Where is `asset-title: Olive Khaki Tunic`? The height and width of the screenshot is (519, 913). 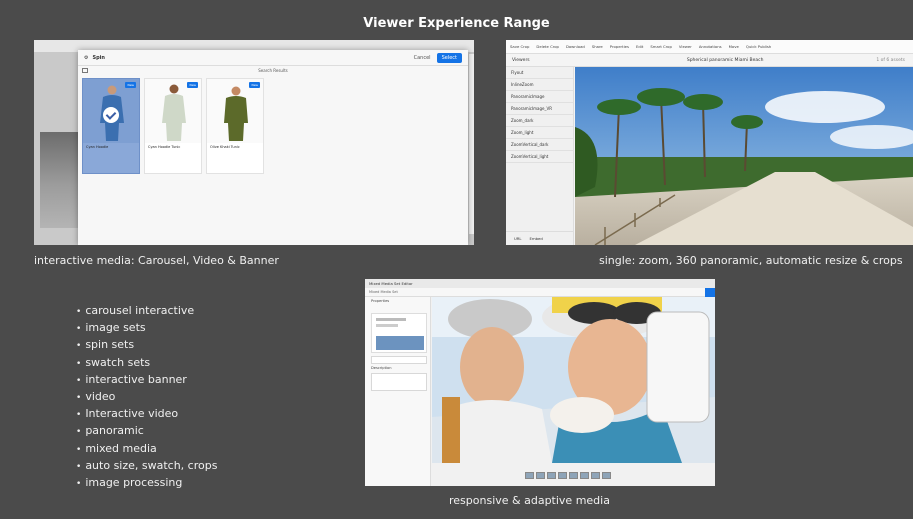 asset-title: Olive Khaki Tunic is located at coordinates (225, 147).